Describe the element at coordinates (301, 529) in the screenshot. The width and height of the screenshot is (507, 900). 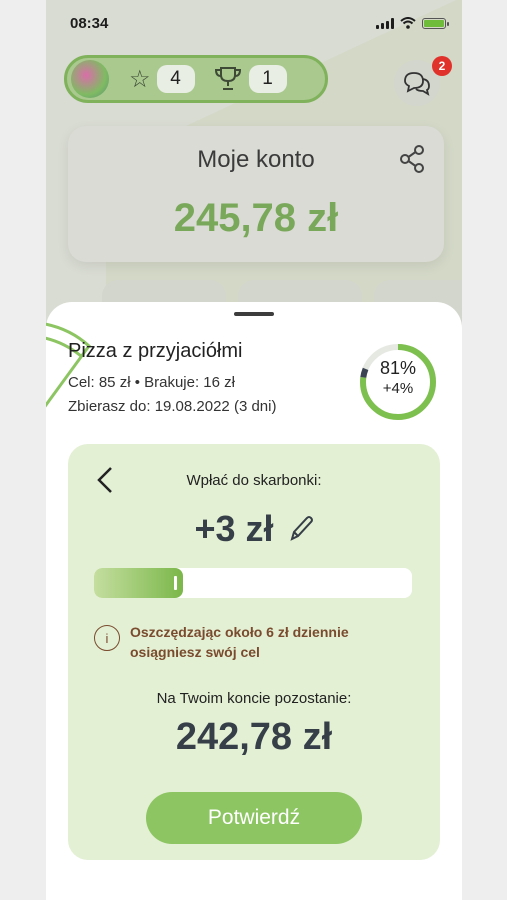
I see `edit-pencil-icon` at that location.